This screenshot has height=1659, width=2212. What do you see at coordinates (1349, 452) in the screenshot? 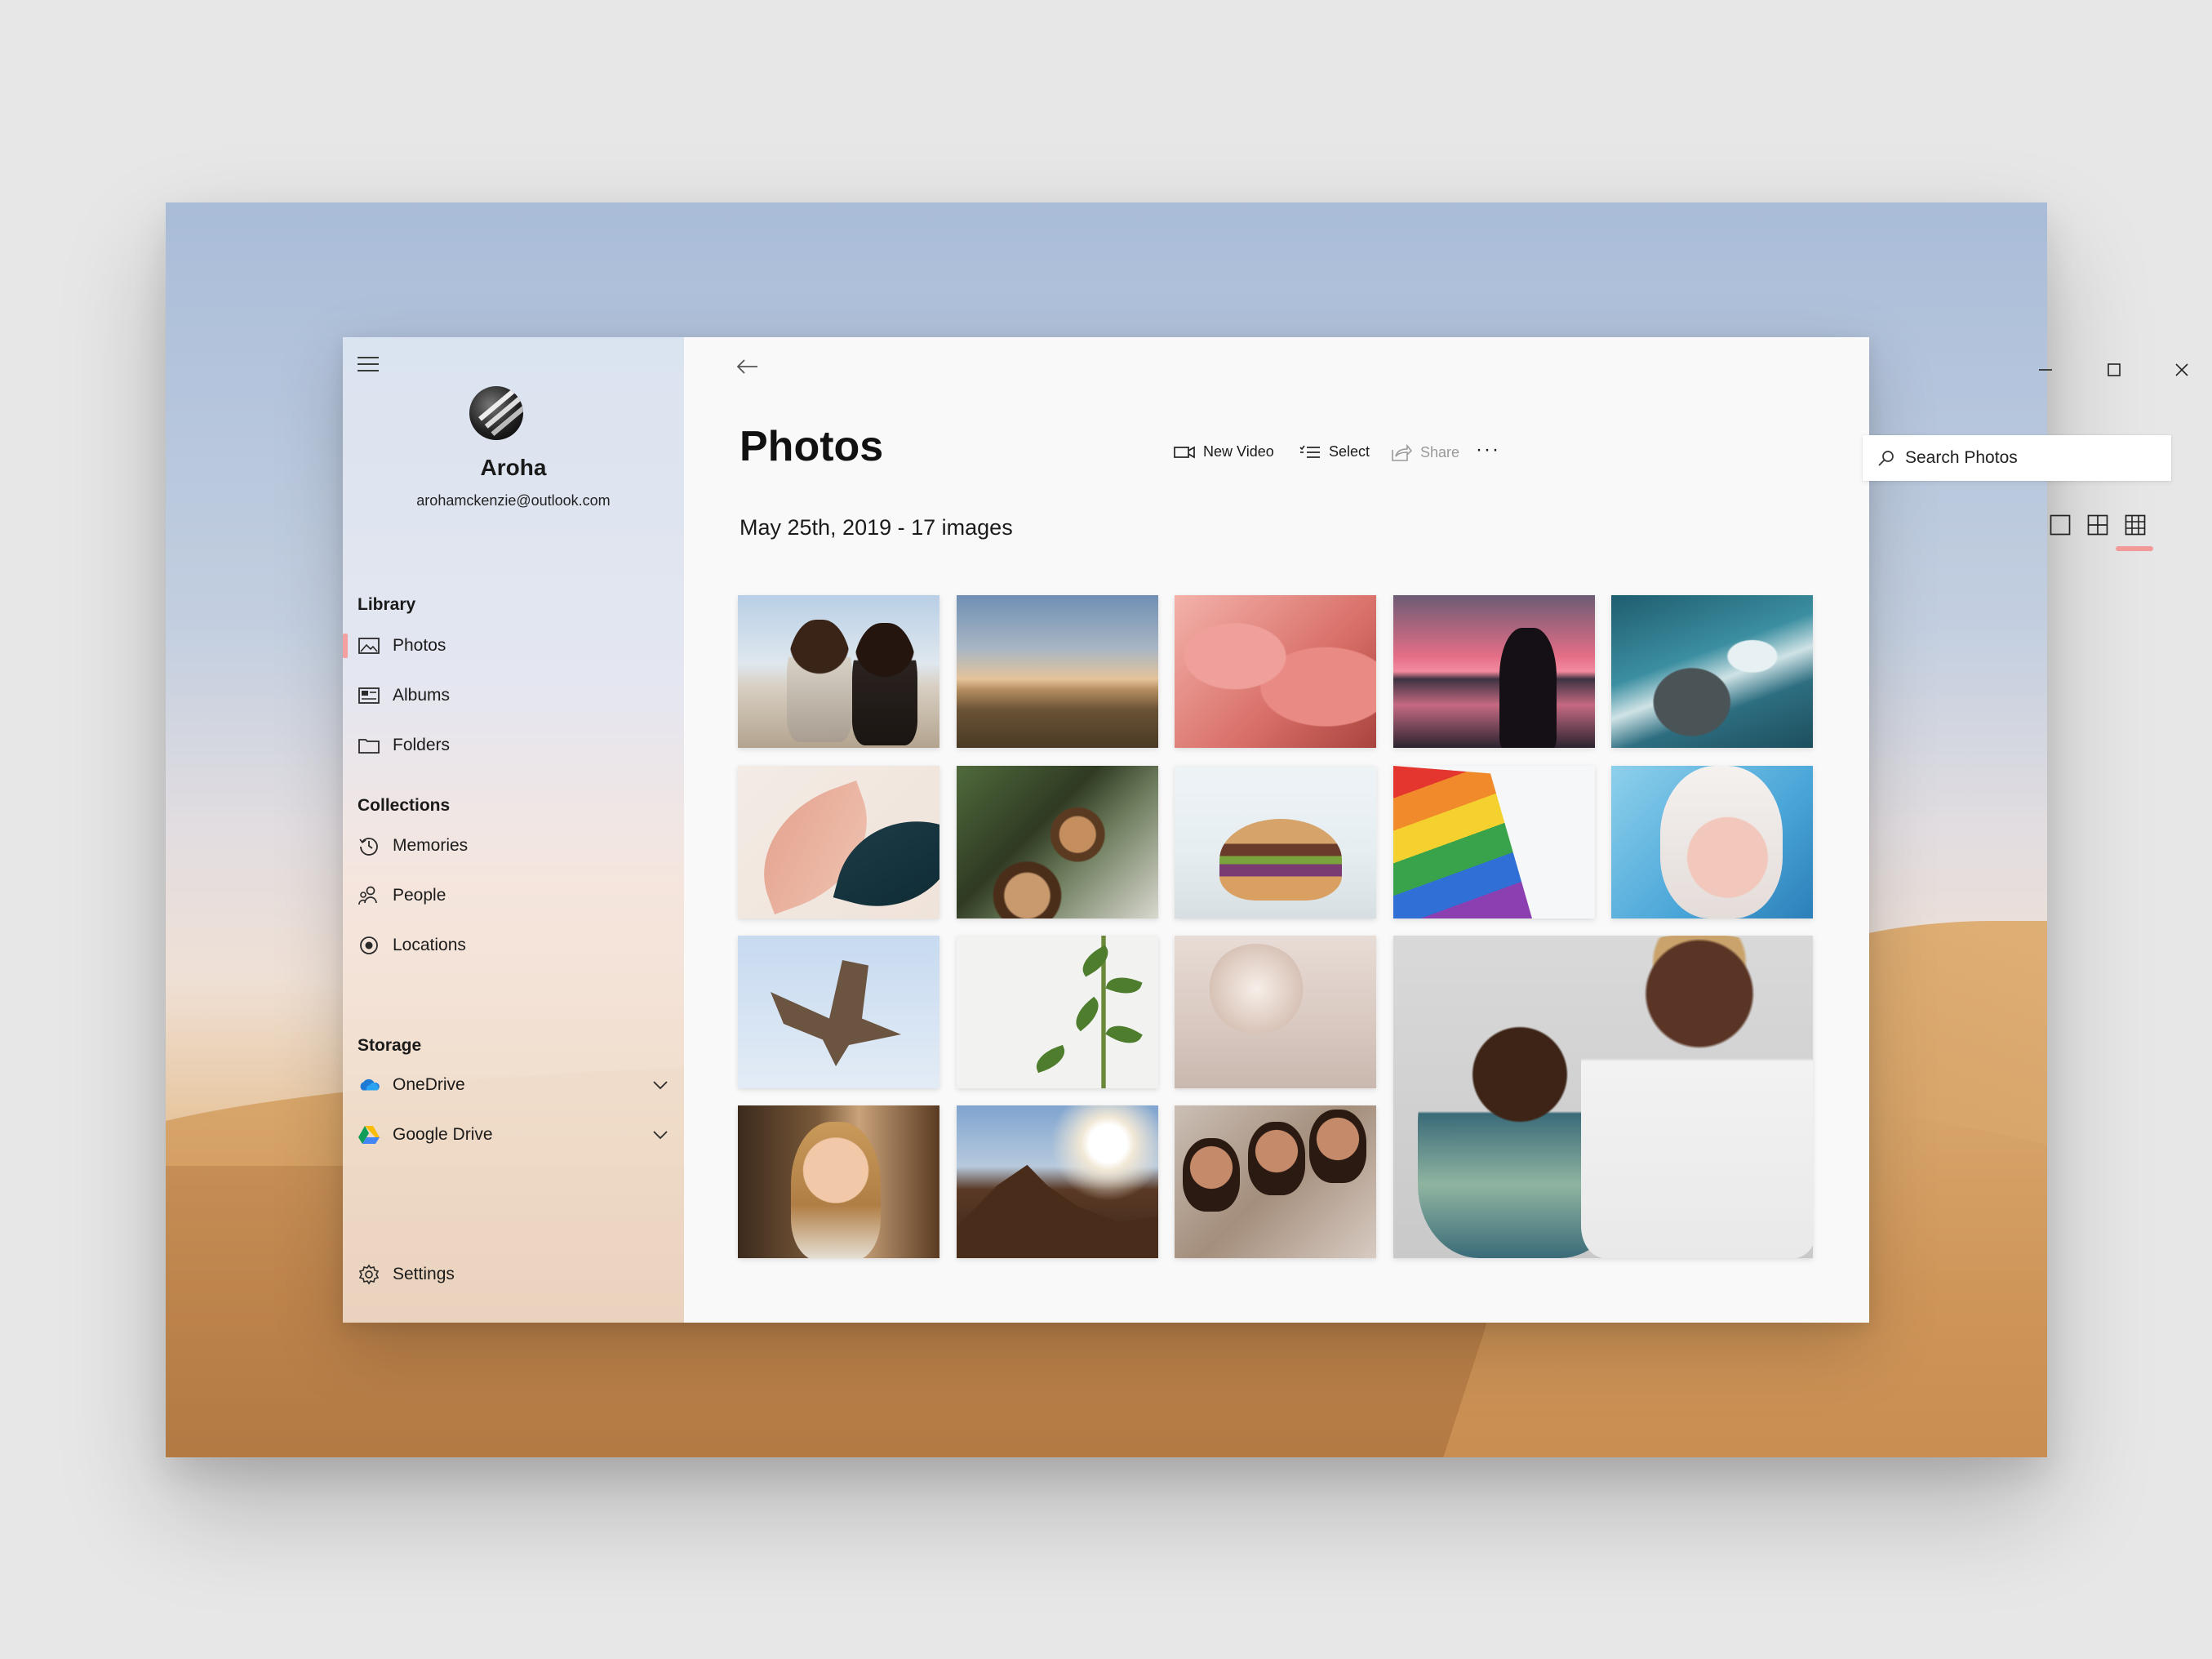
I see `select-label: Select` at bounding box center [1349, 452].